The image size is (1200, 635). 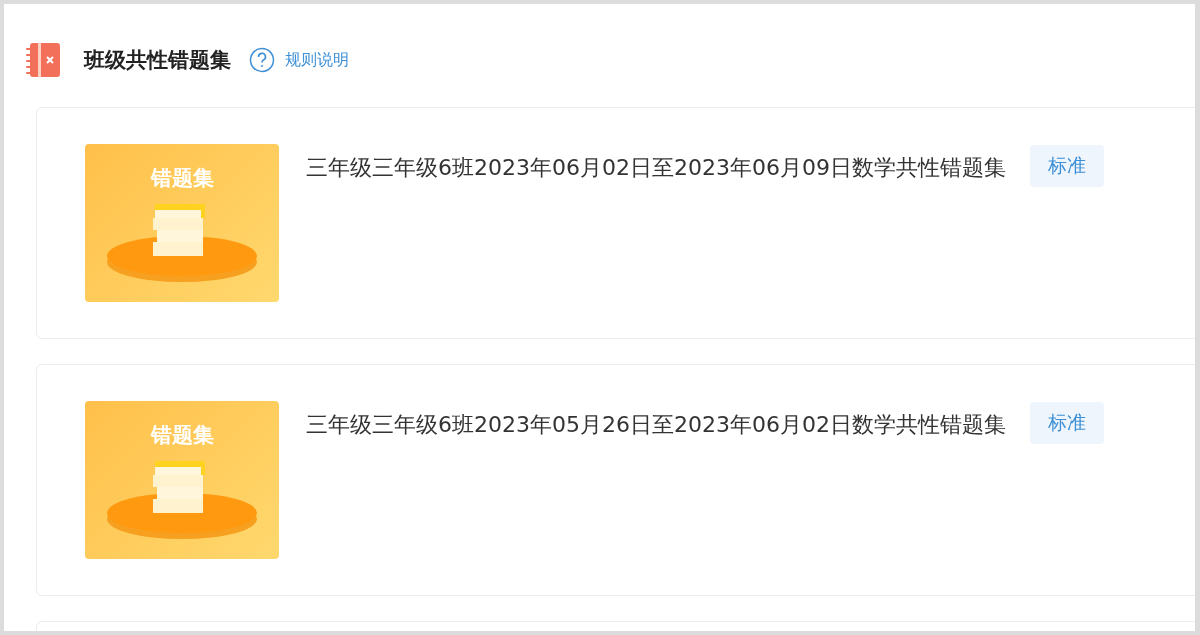 What do you see at coordinates (262, 60) in the screenshot?
I see `help-icon` at bounding box center [262, 60].